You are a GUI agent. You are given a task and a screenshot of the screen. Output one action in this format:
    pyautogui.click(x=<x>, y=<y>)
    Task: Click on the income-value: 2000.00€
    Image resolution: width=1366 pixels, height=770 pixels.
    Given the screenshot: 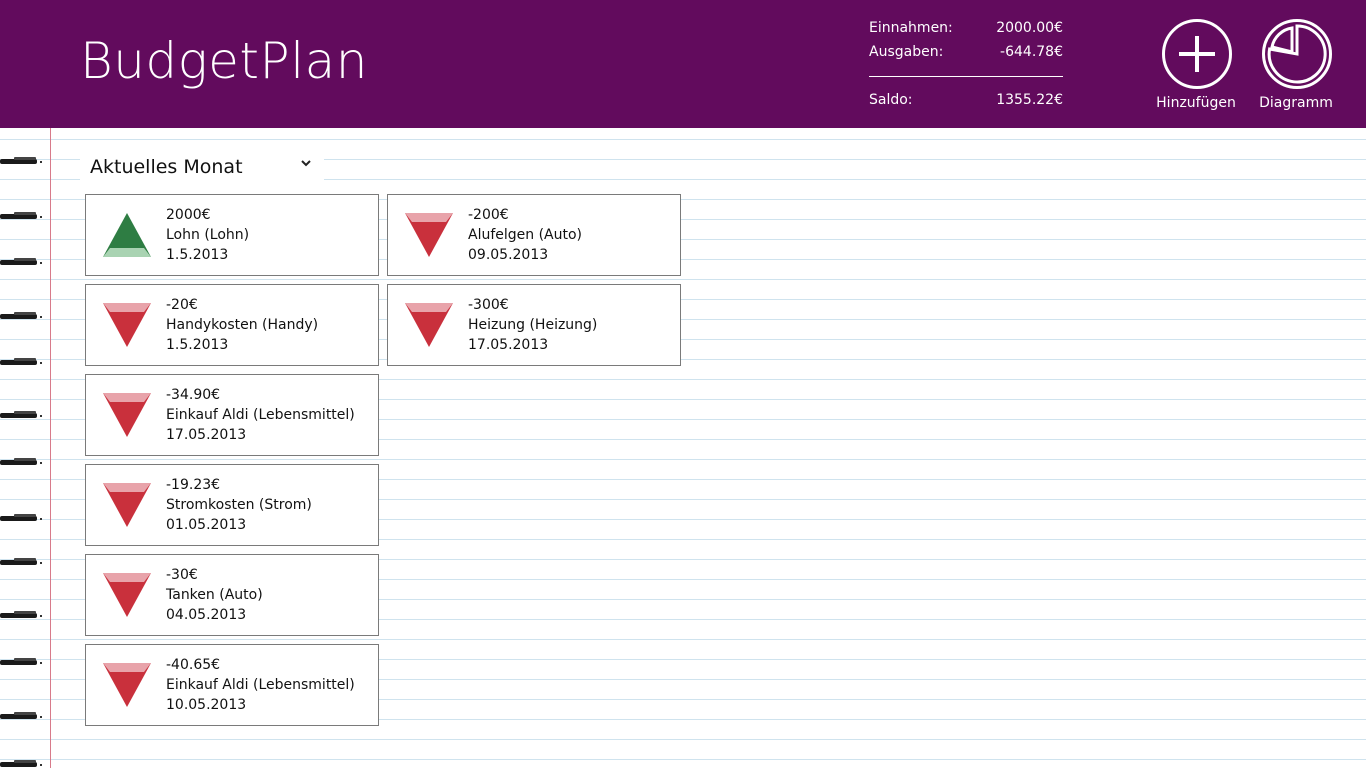 What is the action you would take?
    pyautogui.click(x=1029, y=28)
    